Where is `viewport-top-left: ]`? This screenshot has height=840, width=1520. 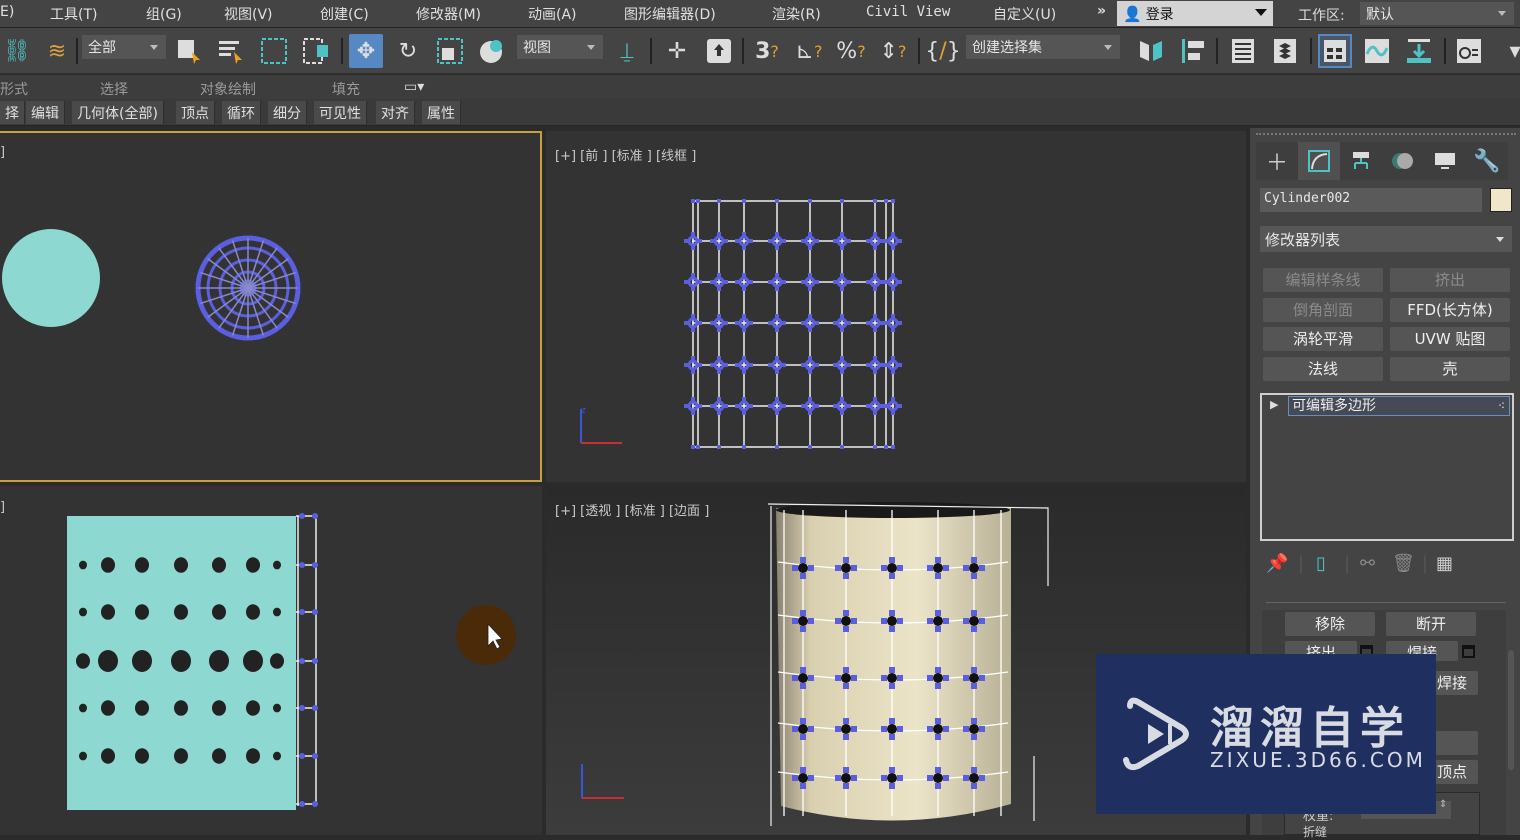
viewport-top-left: ] is located at coordinates (271, 306).